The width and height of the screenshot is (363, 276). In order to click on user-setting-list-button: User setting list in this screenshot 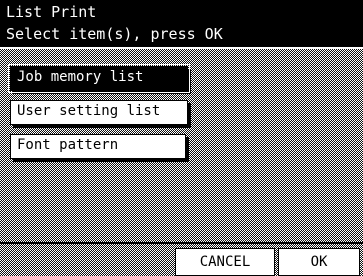, I will do `click(99, 112)`.